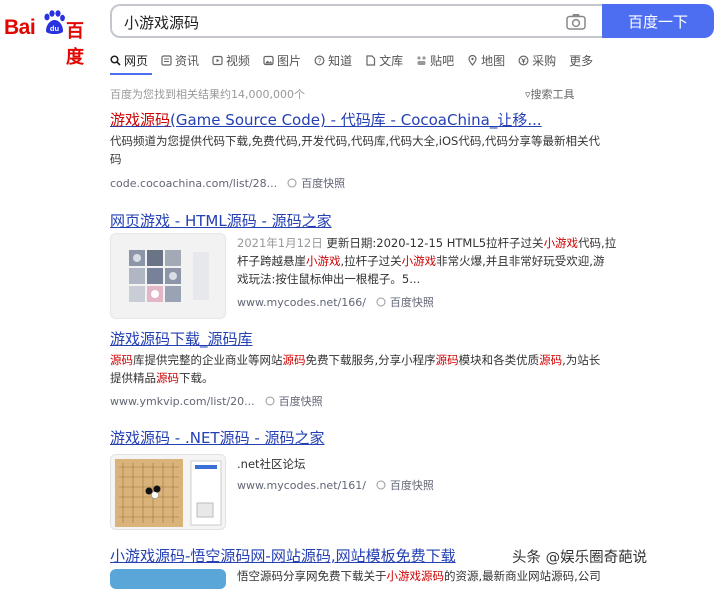  I want to click on tab-news: 资讯, so click(180, 60).